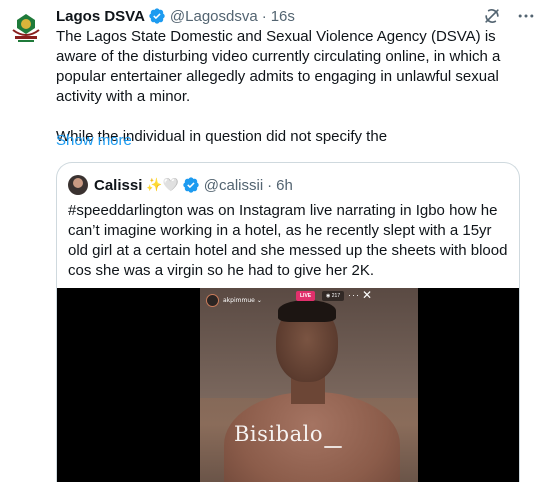 This screenshot has width=546, height=482. Describe the element at coordinates (509, 16) in the screenshot. I see `header-actions` at that location.